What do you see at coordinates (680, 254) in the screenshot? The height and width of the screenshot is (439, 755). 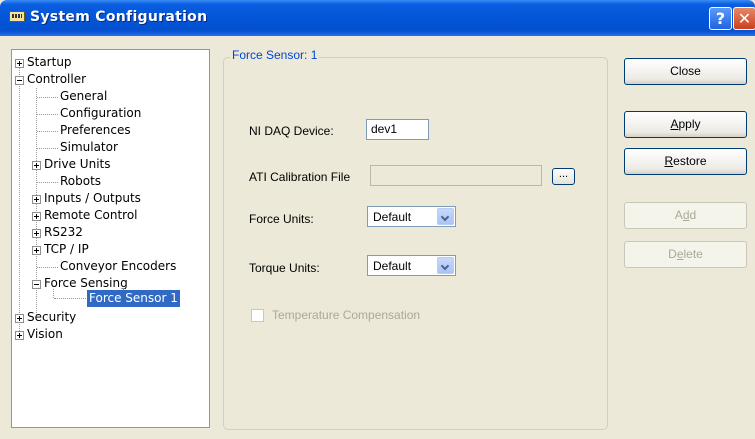 I see `delete-mnemonic: e` at bounding box center [680, 254].